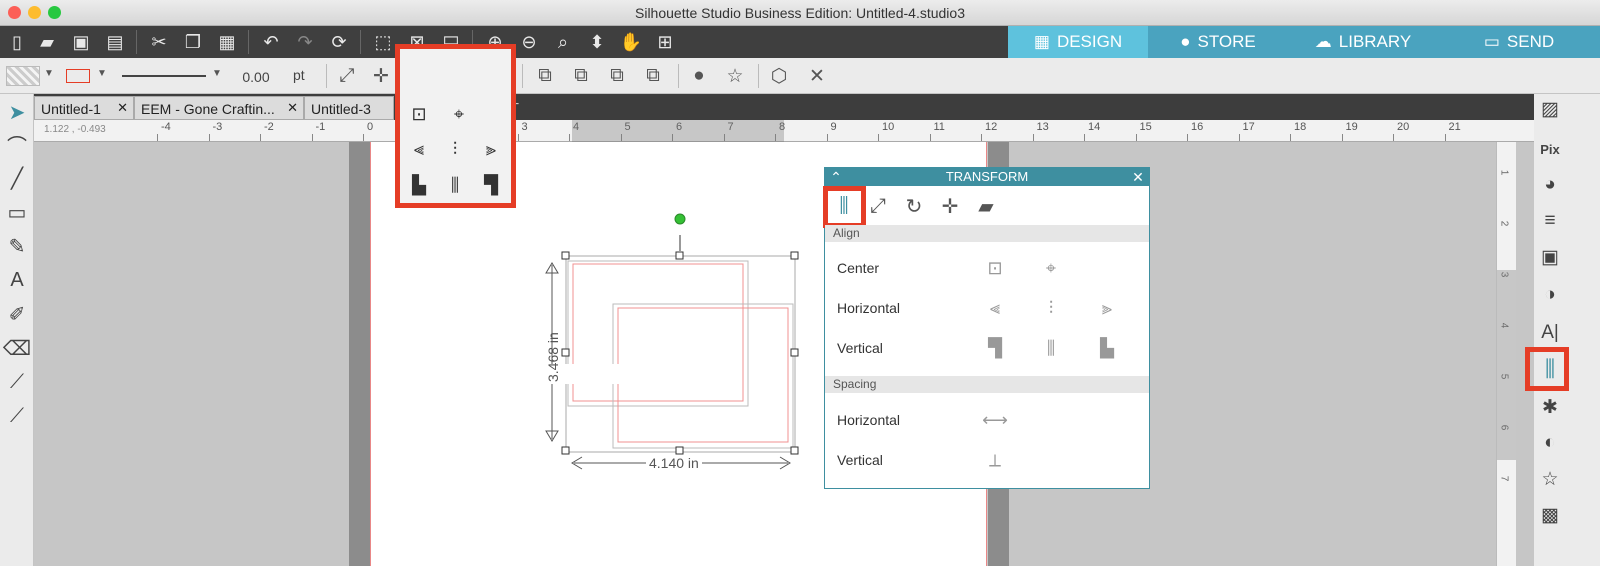  Describe the element at coordinates (991, 127) in the screenshot. I see `ruler-number: 12` at that location.